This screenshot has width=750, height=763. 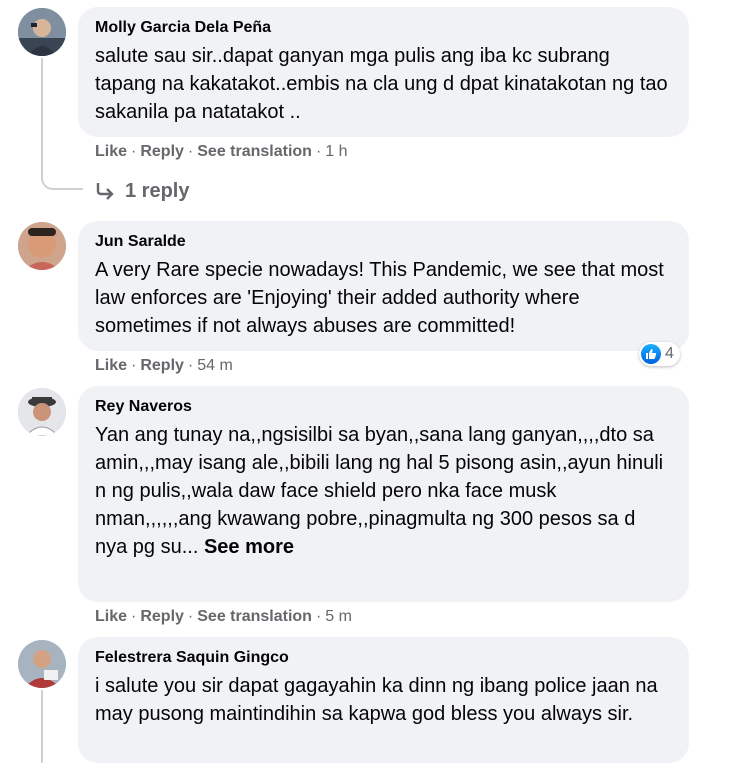 I want to click on comment-actions: Like · Reply · See translation · 5 m, so click(x=223, y=617).